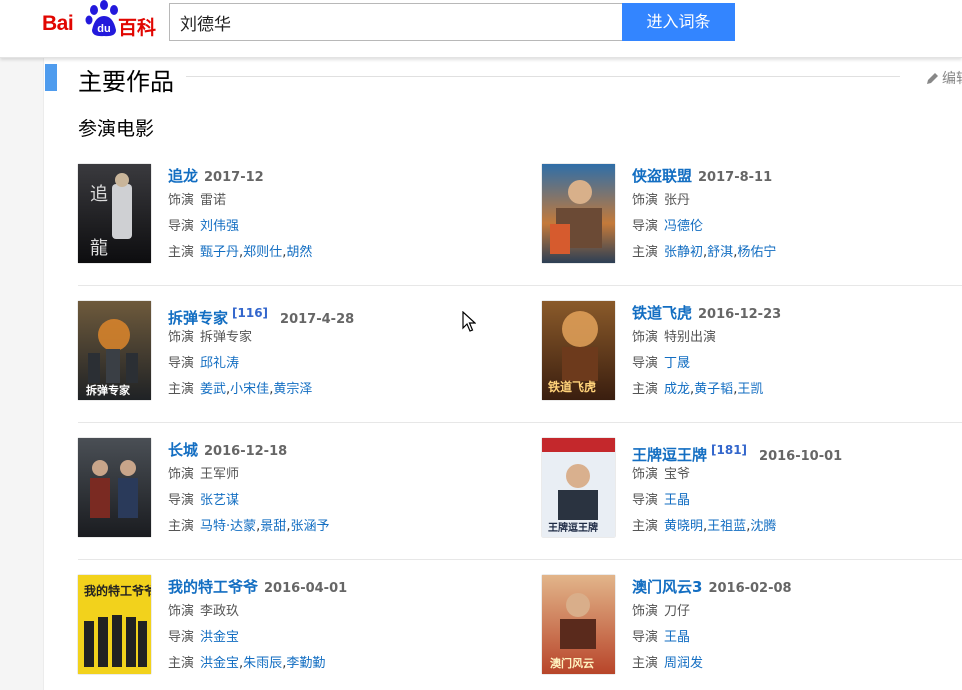 This screenshot has height=690, width=962. I want to click on cast-link: 马特·达蒙, so click(228, 526).